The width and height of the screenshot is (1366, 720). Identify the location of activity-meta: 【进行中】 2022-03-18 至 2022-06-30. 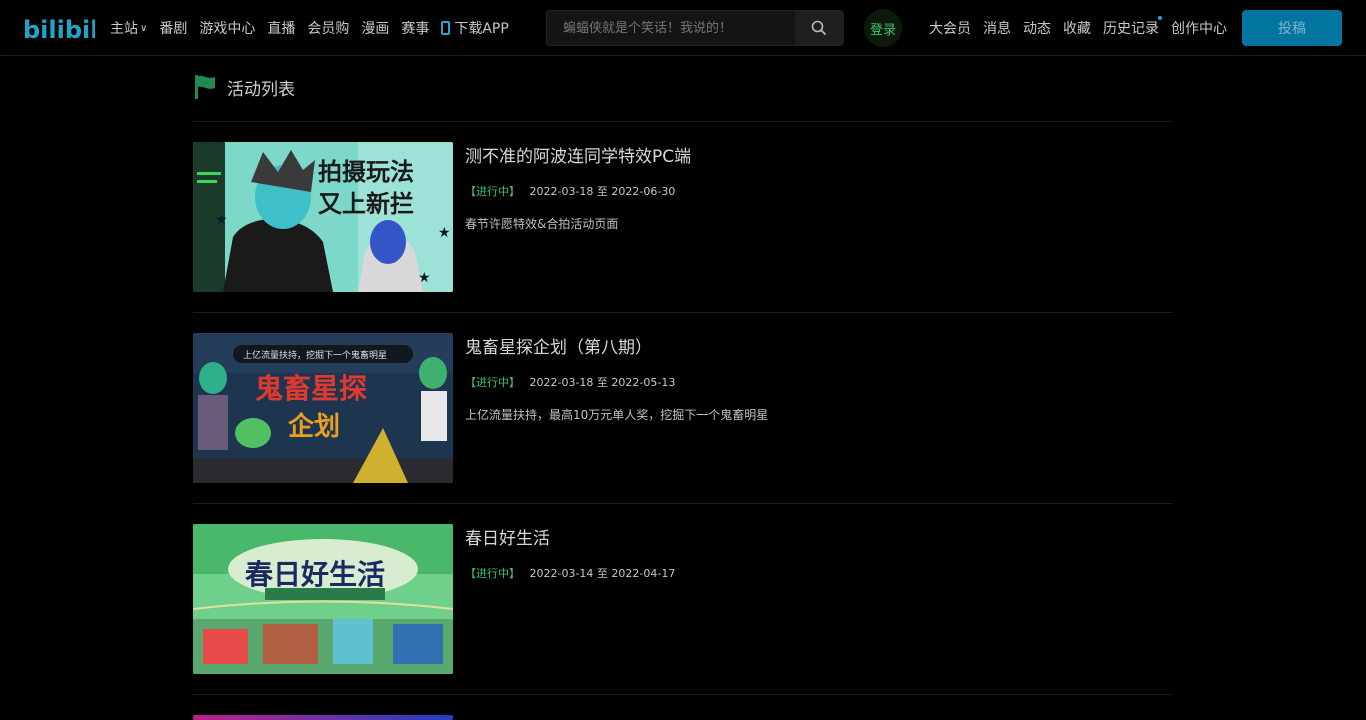
(578, 191).